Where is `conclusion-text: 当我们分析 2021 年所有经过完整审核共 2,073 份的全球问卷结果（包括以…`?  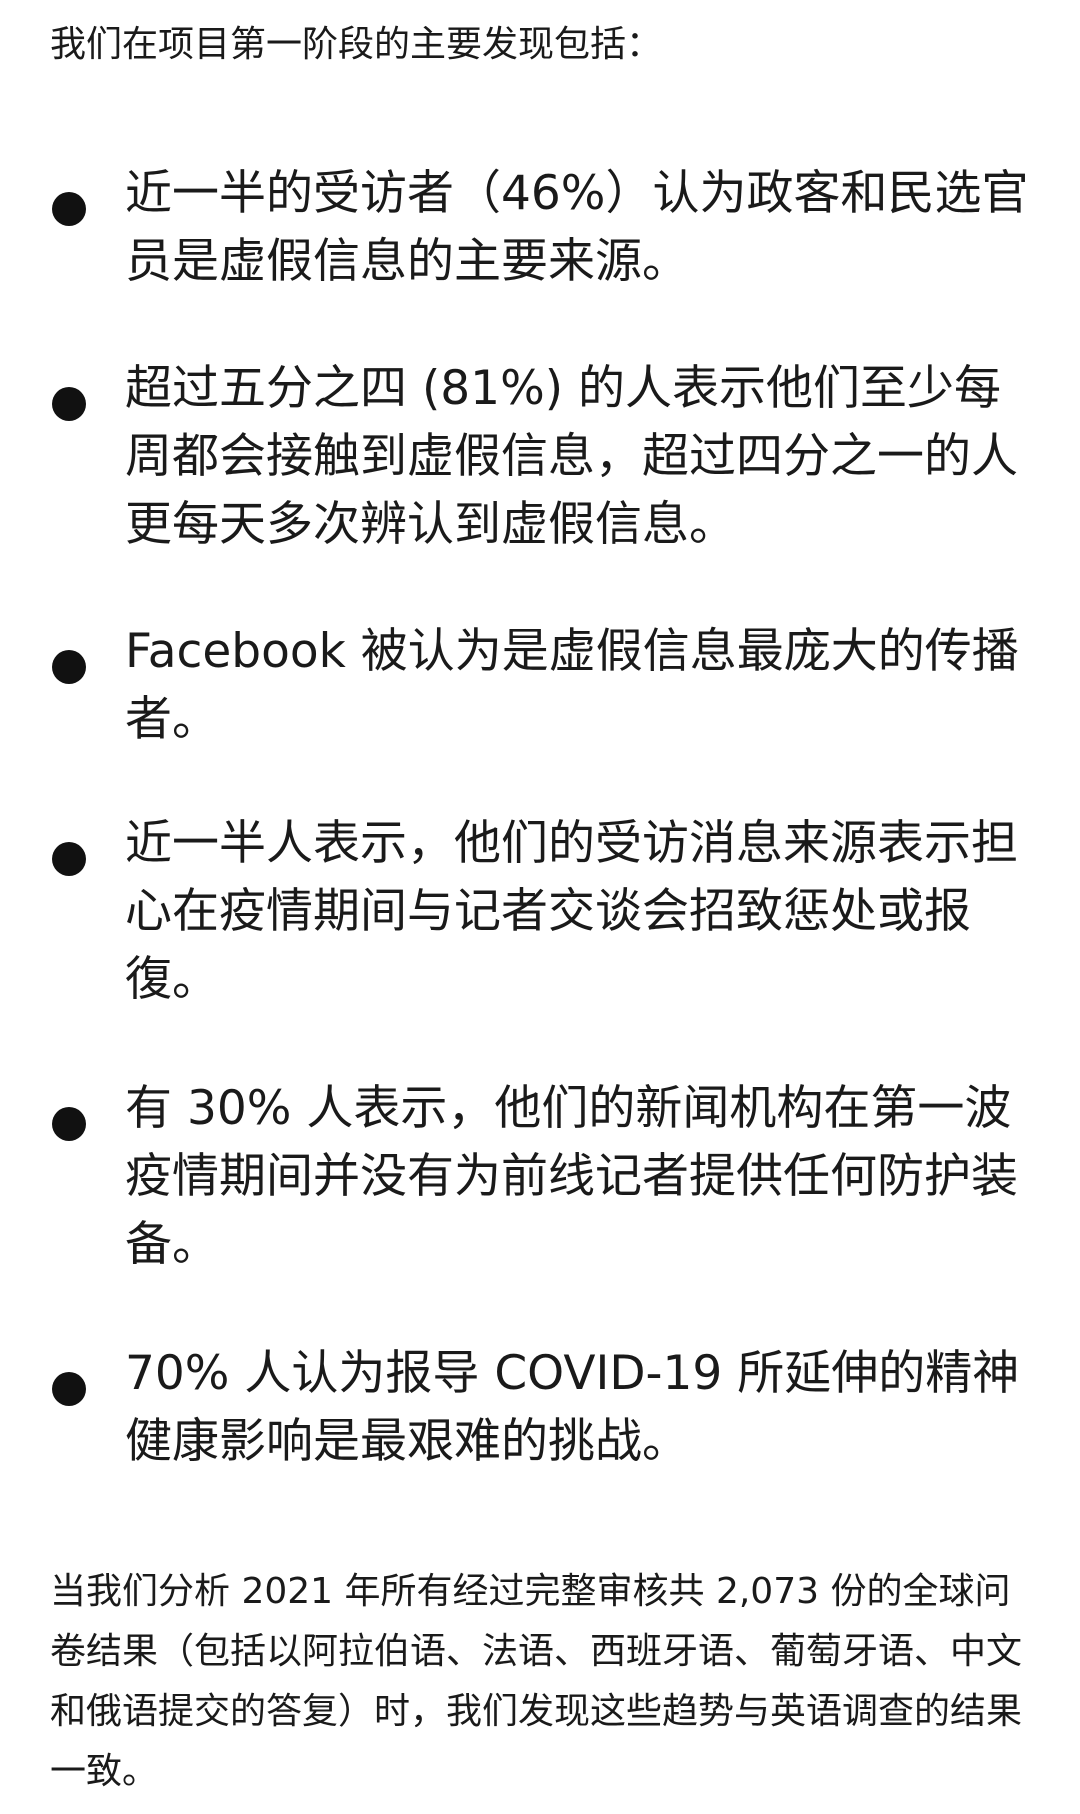 conclusion-text: 当我们分析 2021 年所有经过完整审核共 2,073 份的全球问卷结果（包括以… is located at coordinates (536, 1681).